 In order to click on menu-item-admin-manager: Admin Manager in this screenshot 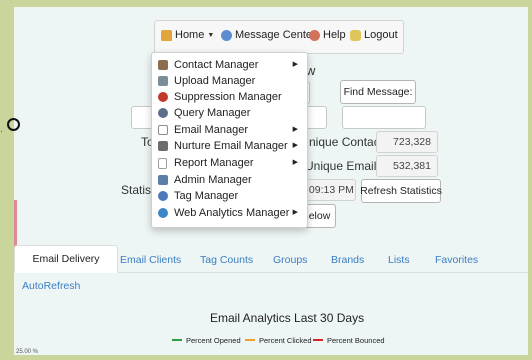, I will do `click(229, 180)`.